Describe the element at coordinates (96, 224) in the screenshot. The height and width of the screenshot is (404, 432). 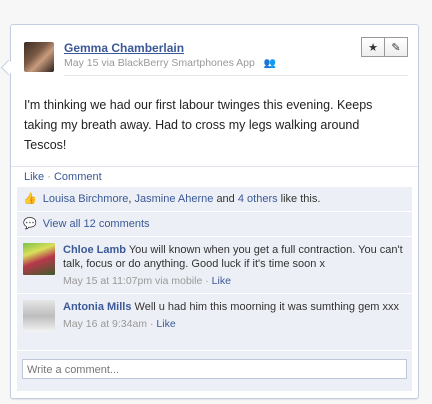
I see `view-all-comments-link: View all 12 comments` at that location.